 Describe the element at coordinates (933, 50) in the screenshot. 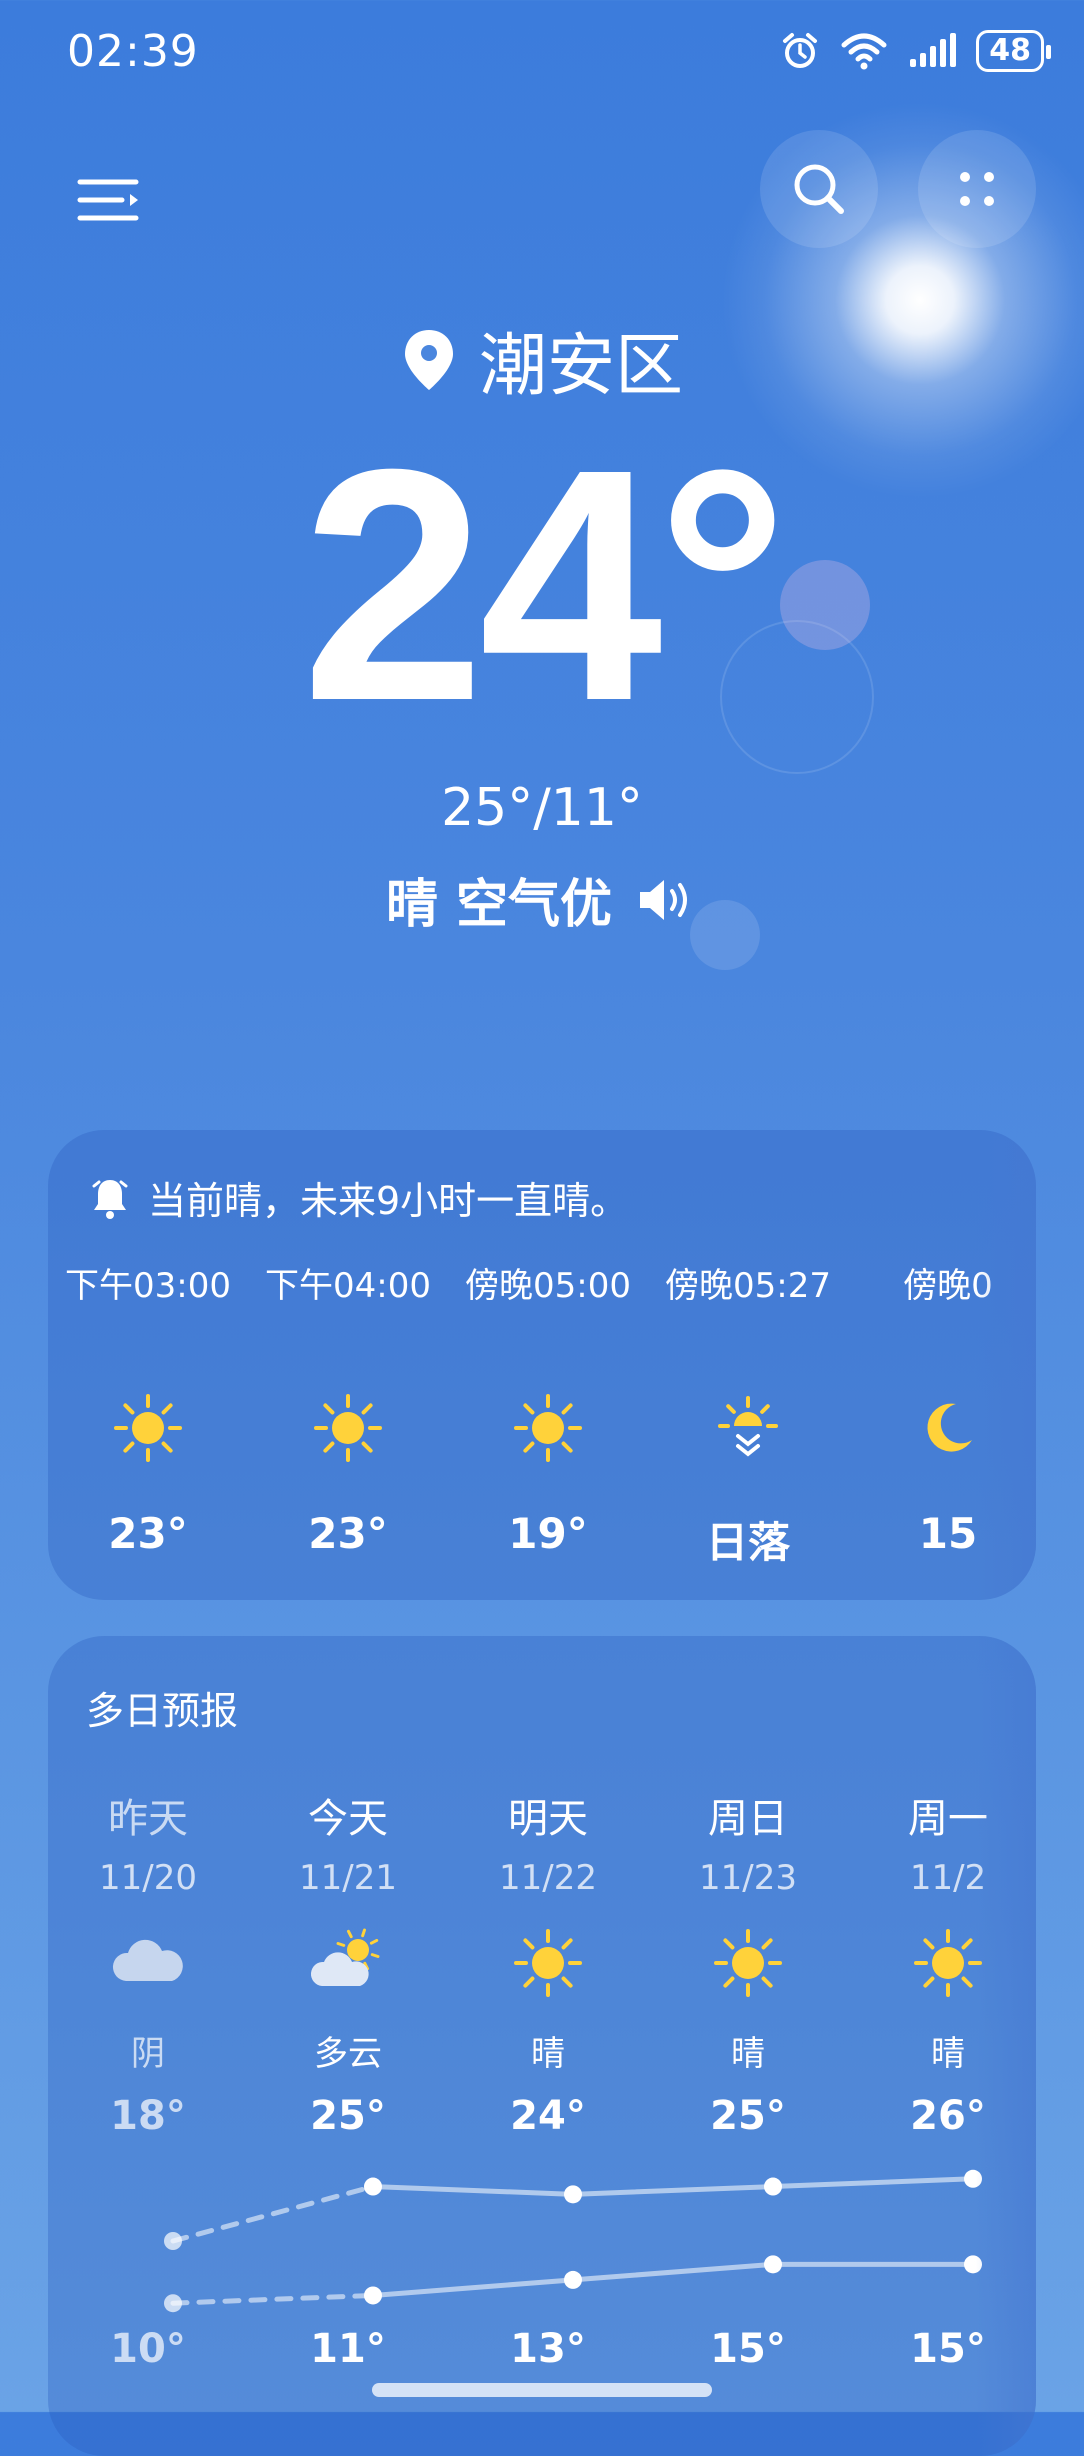

I see `signal-icon` at that location.